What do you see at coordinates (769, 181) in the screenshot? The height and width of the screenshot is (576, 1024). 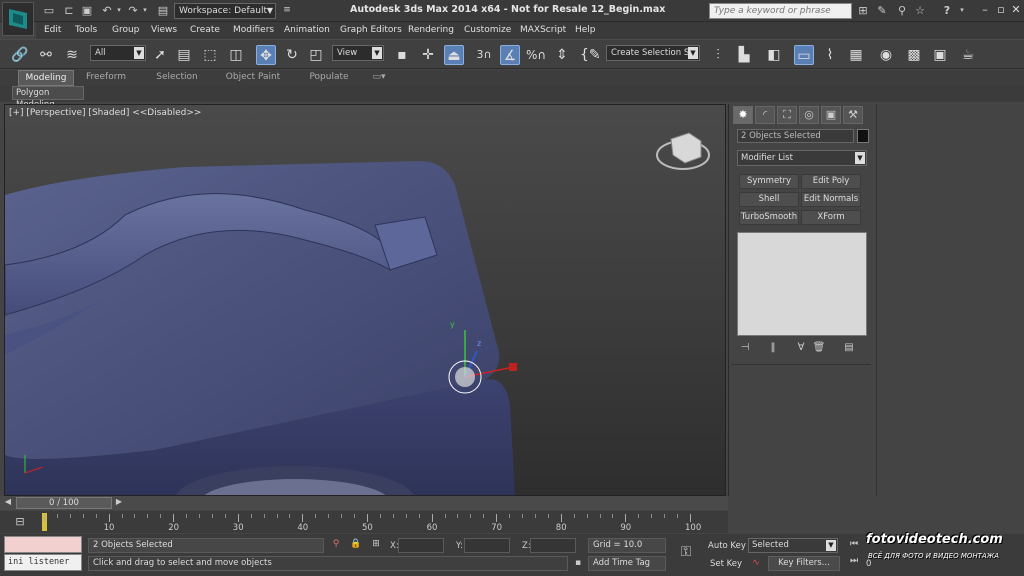 I see `symmetry-button: Symmetry` at bounding box center [769, 181].